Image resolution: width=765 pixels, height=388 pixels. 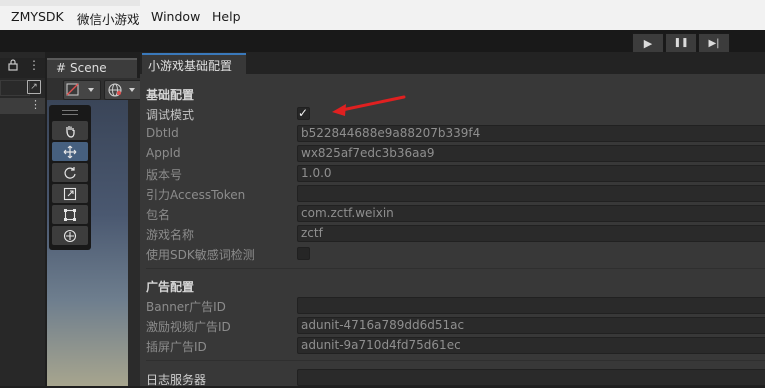 I want to click on hand-icon, so click(x=70, y=131).